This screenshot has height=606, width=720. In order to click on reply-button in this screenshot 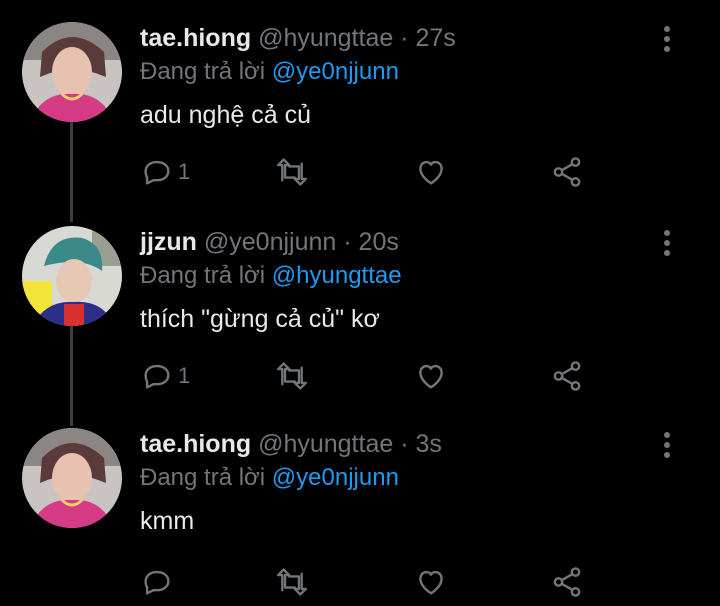, I will do `click(159, 582)`.